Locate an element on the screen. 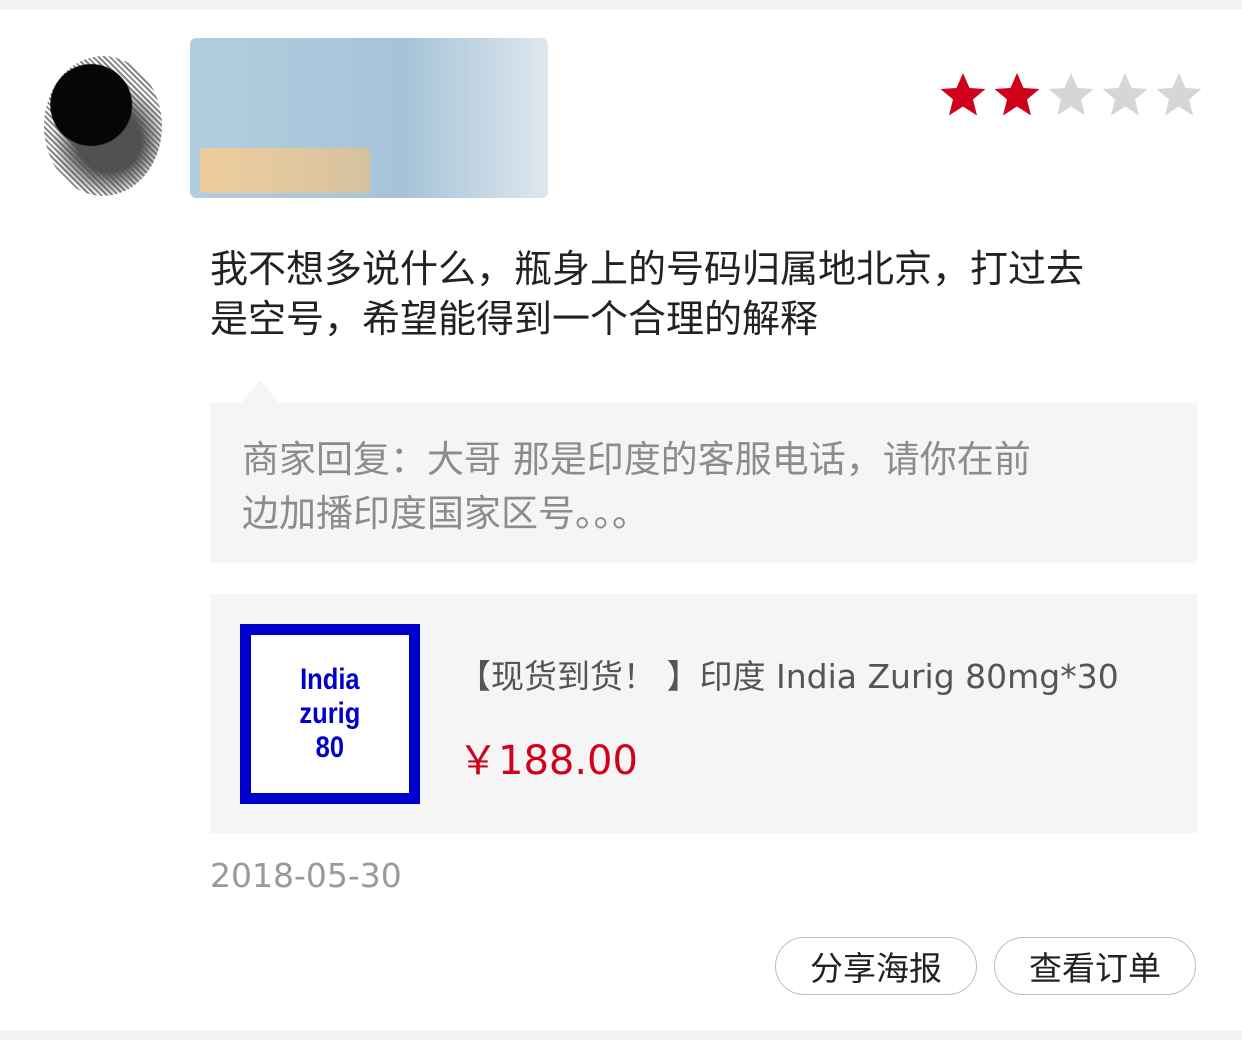  product-thumbnail-text: India zurig 80 is located at coordinates (330, 713).